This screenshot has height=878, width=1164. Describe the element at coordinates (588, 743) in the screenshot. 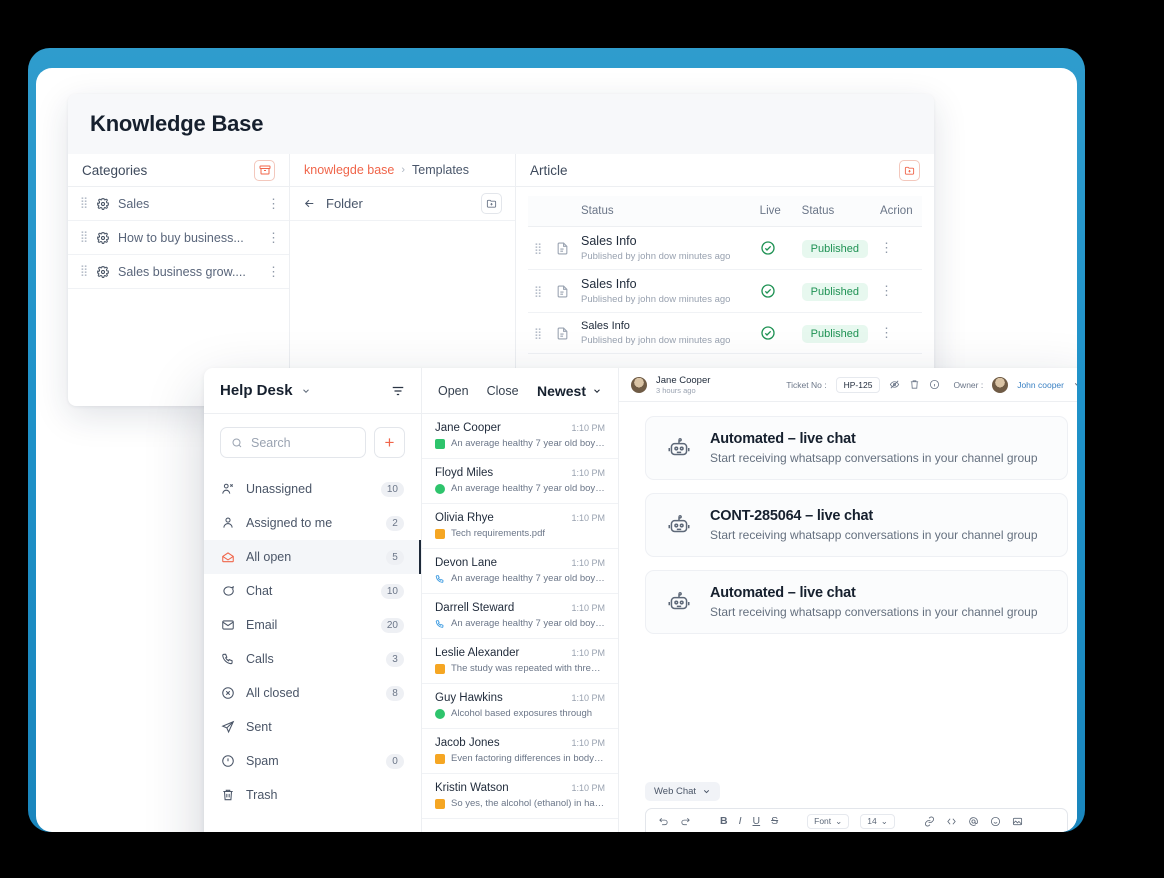

I see `conversation-time: 1:10 PM` at that location.